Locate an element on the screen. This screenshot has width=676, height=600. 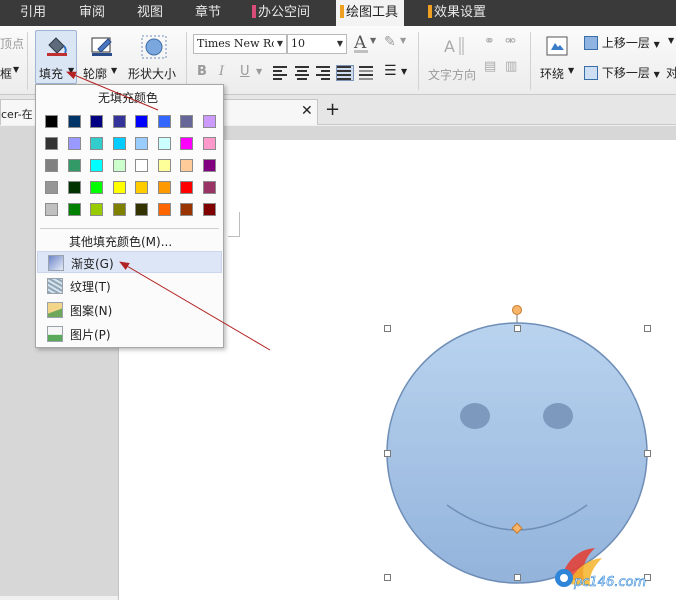
tab-section: 章节 is located at coordinates (208, 13).